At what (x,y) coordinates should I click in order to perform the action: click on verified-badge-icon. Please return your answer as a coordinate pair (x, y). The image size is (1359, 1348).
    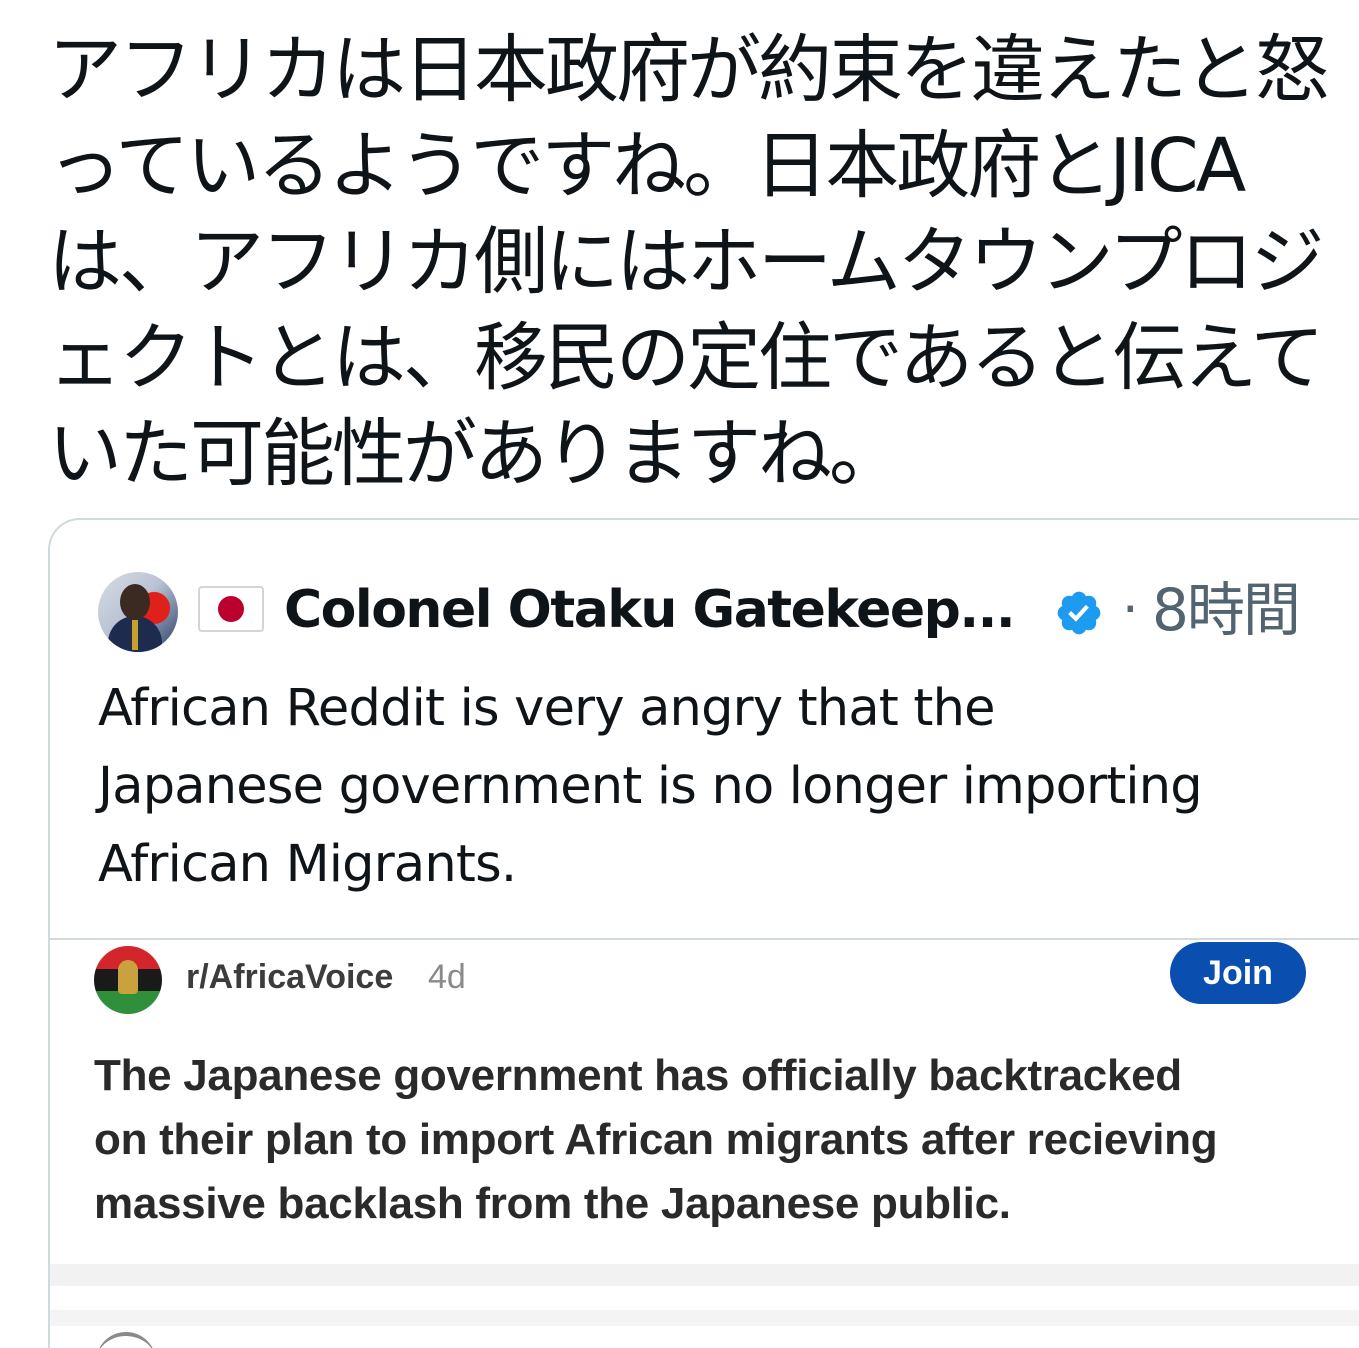
    Looking at the image, I should click on (1079, 613).